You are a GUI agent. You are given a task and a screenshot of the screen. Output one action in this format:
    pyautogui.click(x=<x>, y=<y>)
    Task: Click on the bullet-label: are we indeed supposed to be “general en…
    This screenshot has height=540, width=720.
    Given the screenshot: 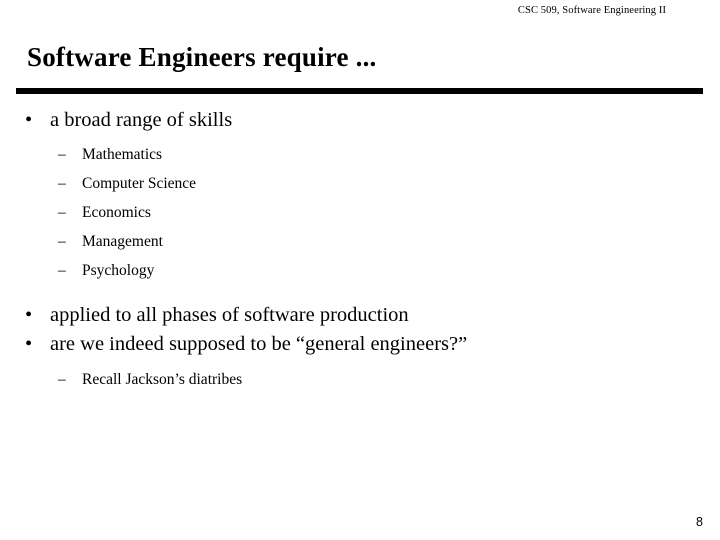 What is the action you would take?
    pyautogui.click(x=259, y=344)
    